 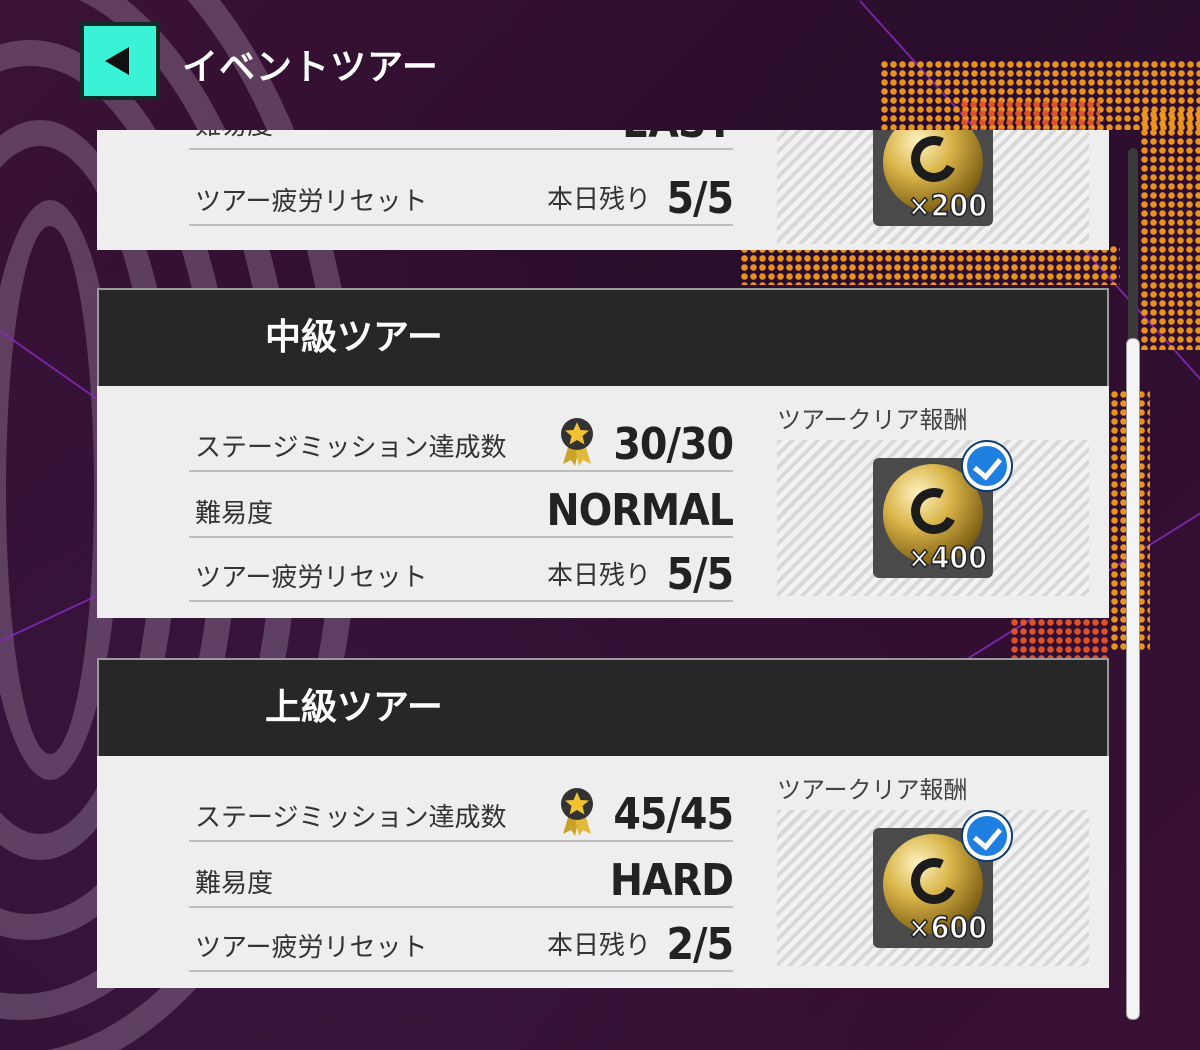 I want to click on stage-mission-row: ステージミッション達成数 30/30, so click(x=461, y=441).